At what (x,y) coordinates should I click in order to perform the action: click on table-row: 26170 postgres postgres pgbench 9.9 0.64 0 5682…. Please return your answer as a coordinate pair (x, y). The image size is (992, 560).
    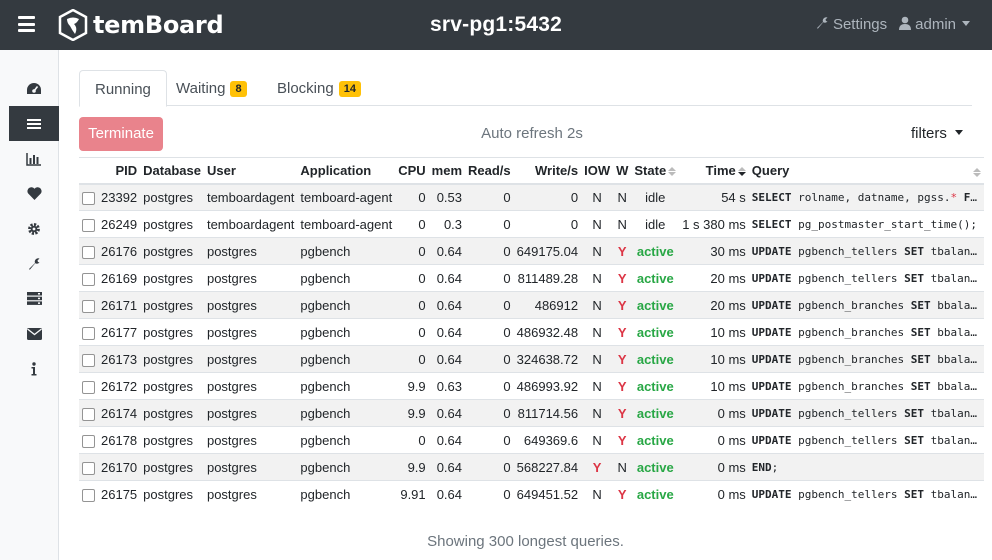
    Looking at the image, I should click on (531, 467).